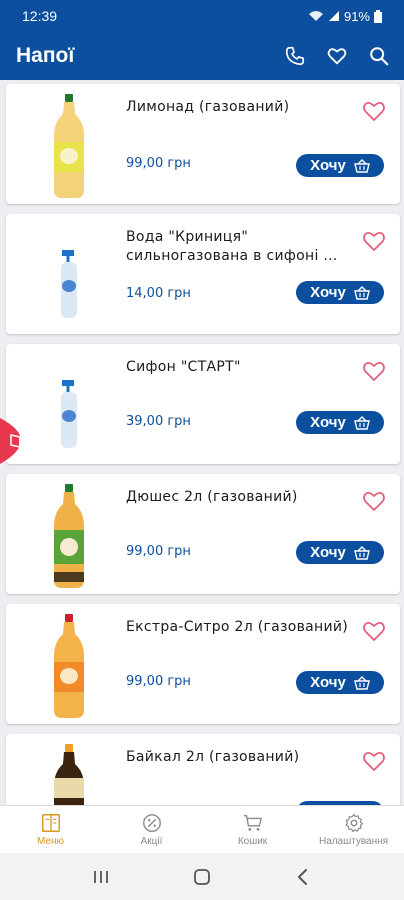 The image size is (404, 900). I want to click on product-name: Лимонад (газований), so click(208, 107).